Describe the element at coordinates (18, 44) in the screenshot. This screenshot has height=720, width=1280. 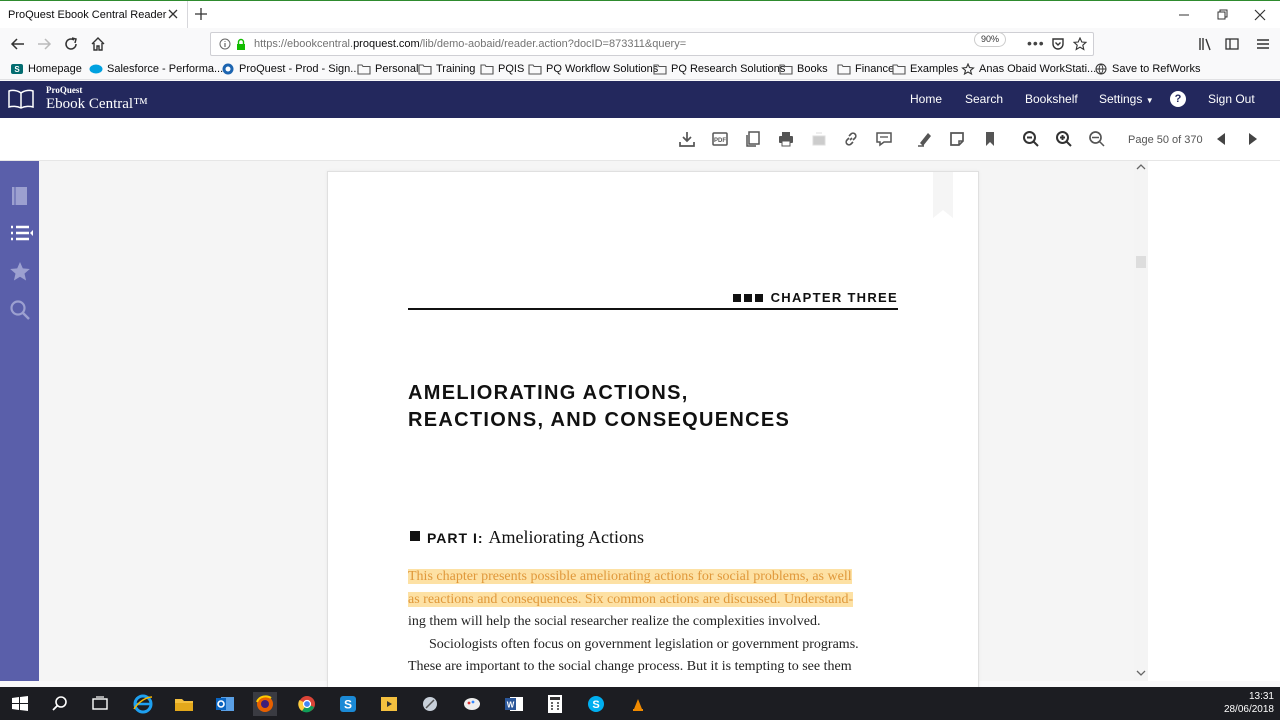
I see `back-icon` at that location.